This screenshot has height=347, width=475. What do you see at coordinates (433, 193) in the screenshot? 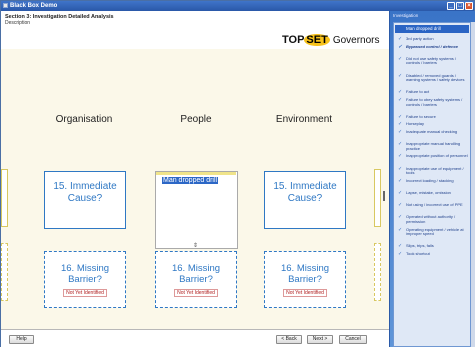
I see `cause-list-item: ✓ Lapse, mistake, omission` at bounding box center [433, 193].